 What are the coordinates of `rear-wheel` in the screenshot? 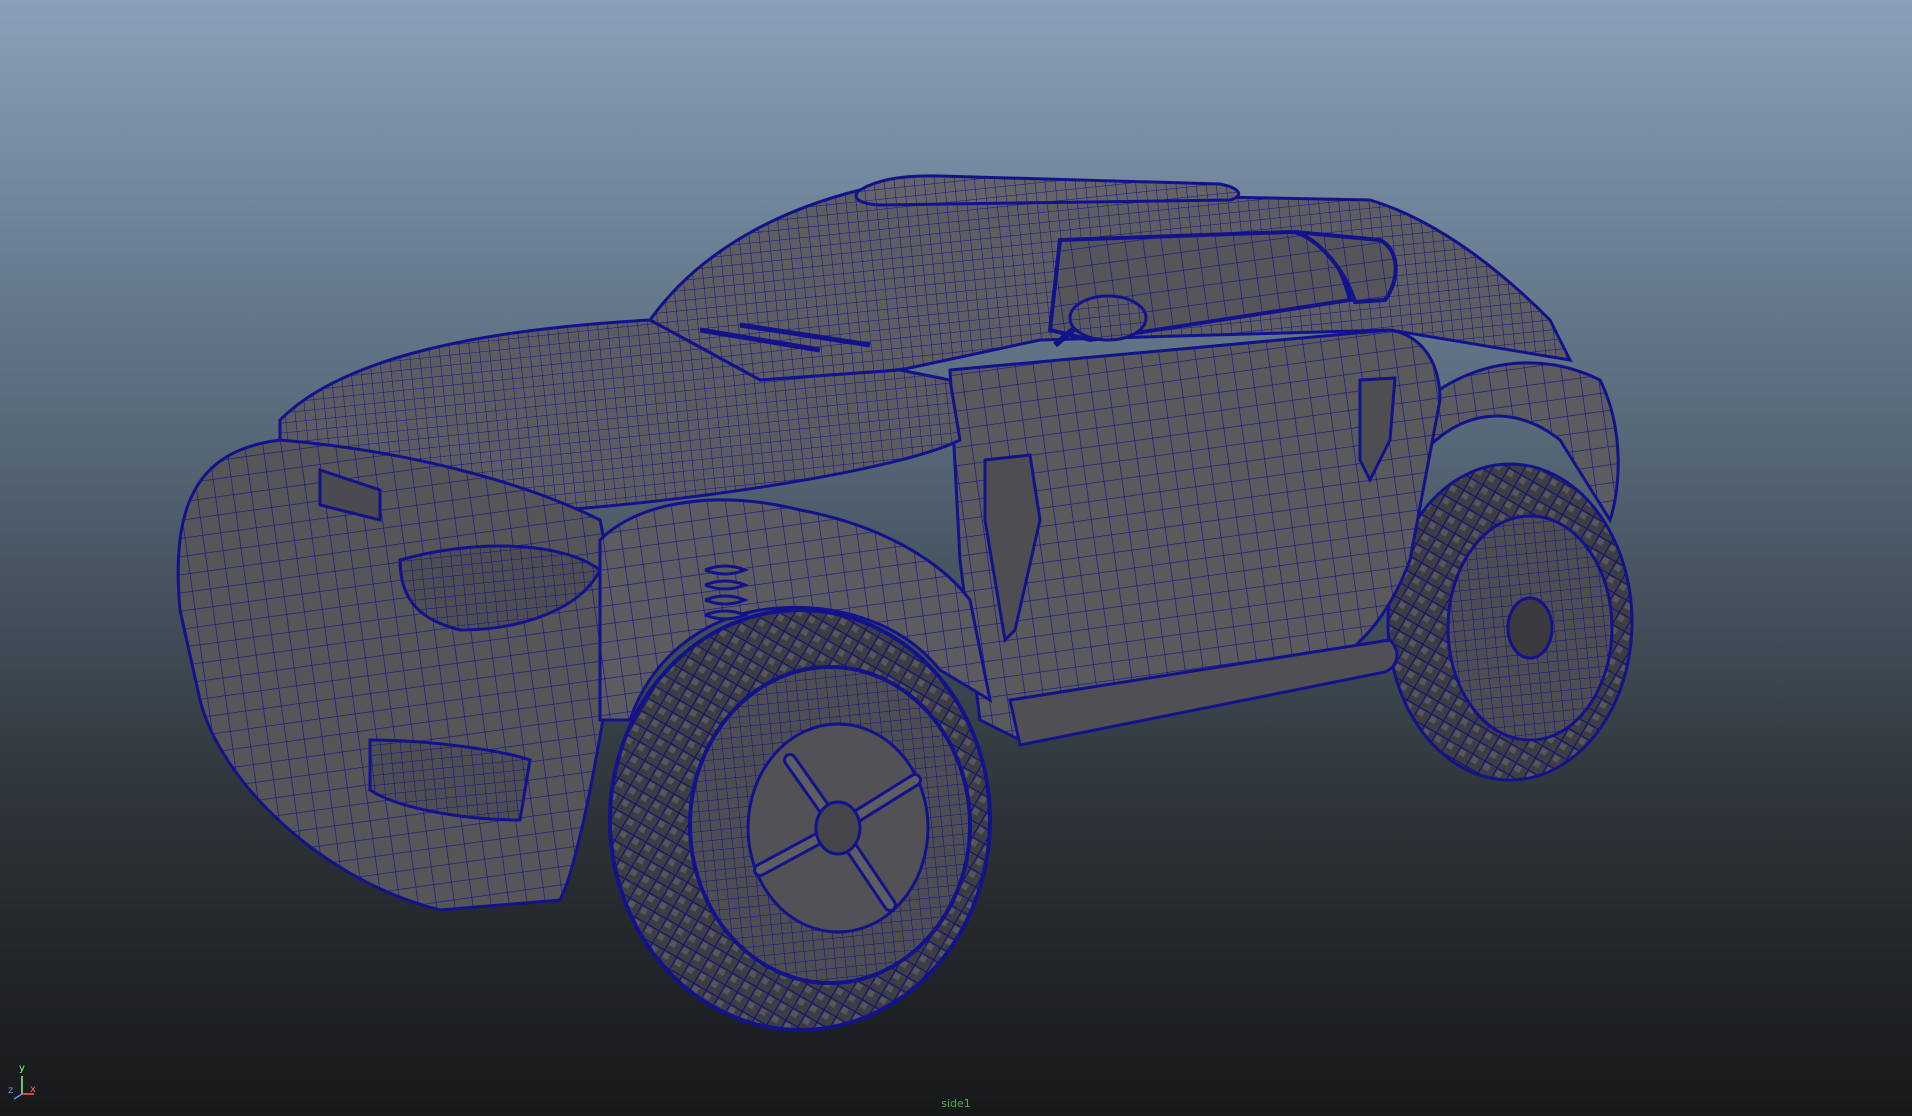 It's located at (1510, 622).